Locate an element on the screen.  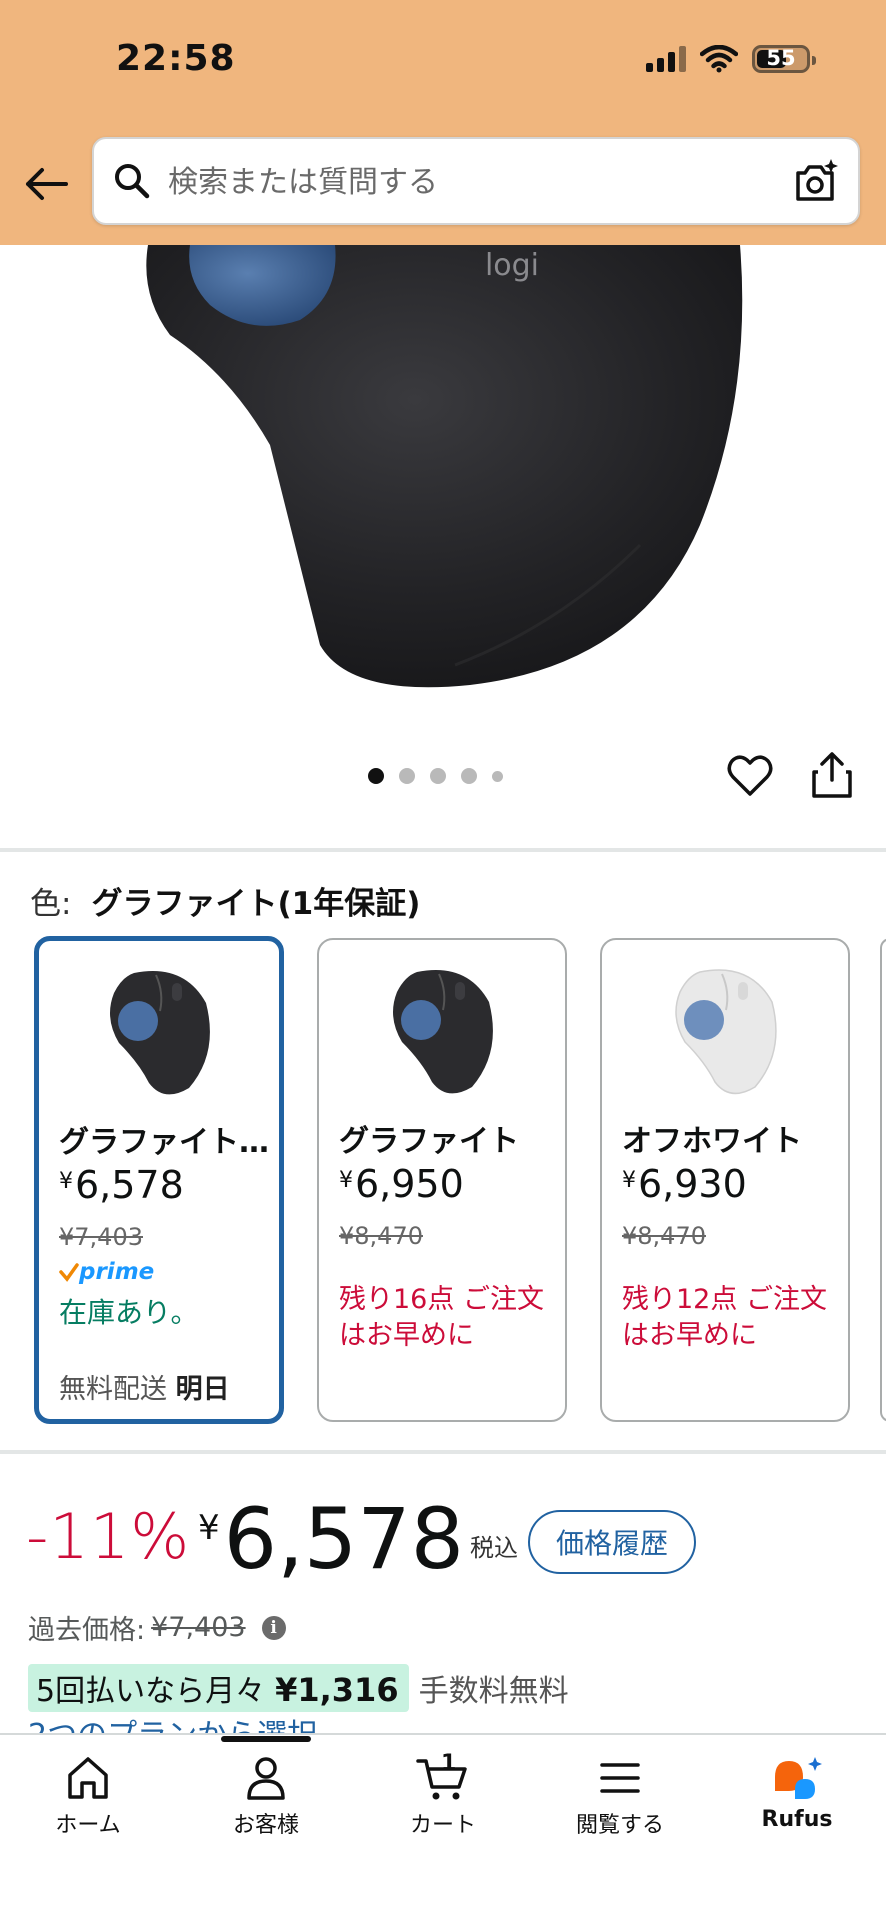
share-icon is located at coordinates (832, 775).